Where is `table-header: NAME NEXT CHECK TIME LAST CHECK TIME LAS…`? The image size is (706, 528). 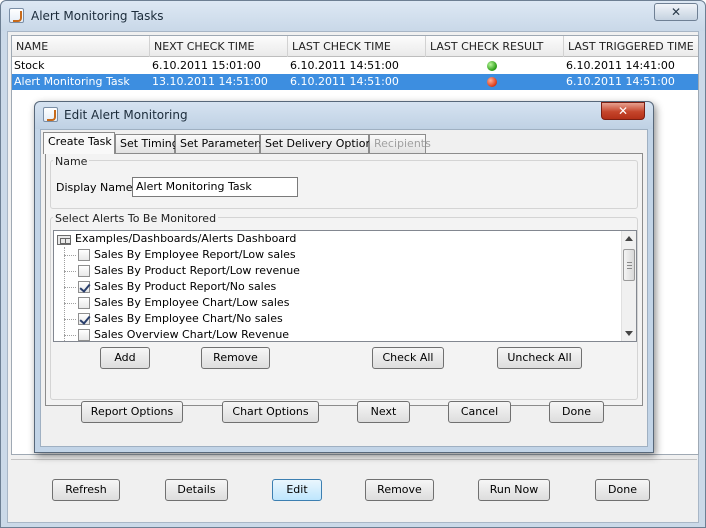 table-header: NAME NEXT CHECK TIME LAST CHECK TIME LAS… is located at coordinates (355, 46).